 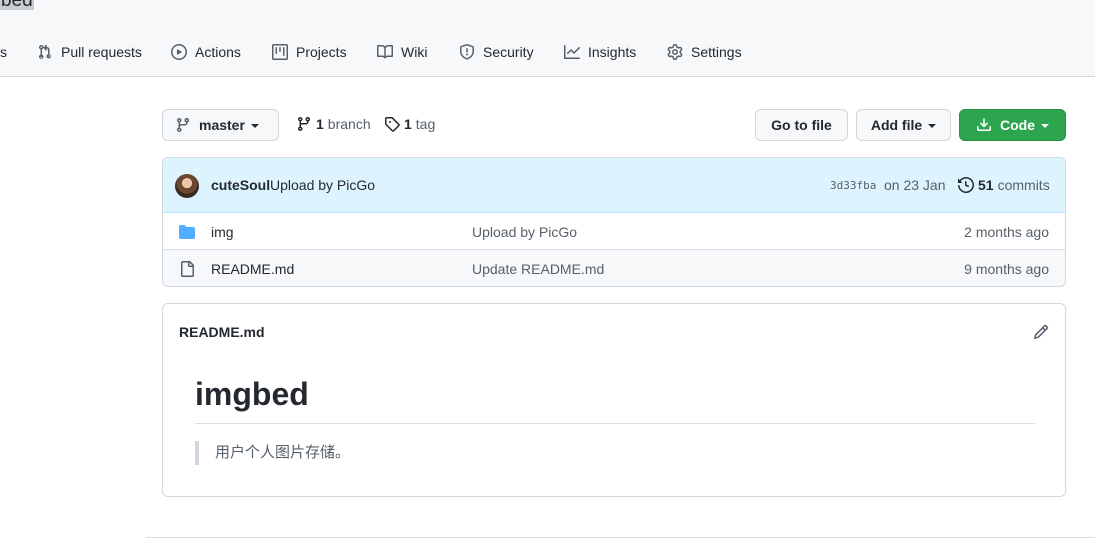 What do you see at coordinates (614, 268) in the screenshot?
I see `file-row: README.md Update README.md 9 months ago` at bounding box center [614, 268].